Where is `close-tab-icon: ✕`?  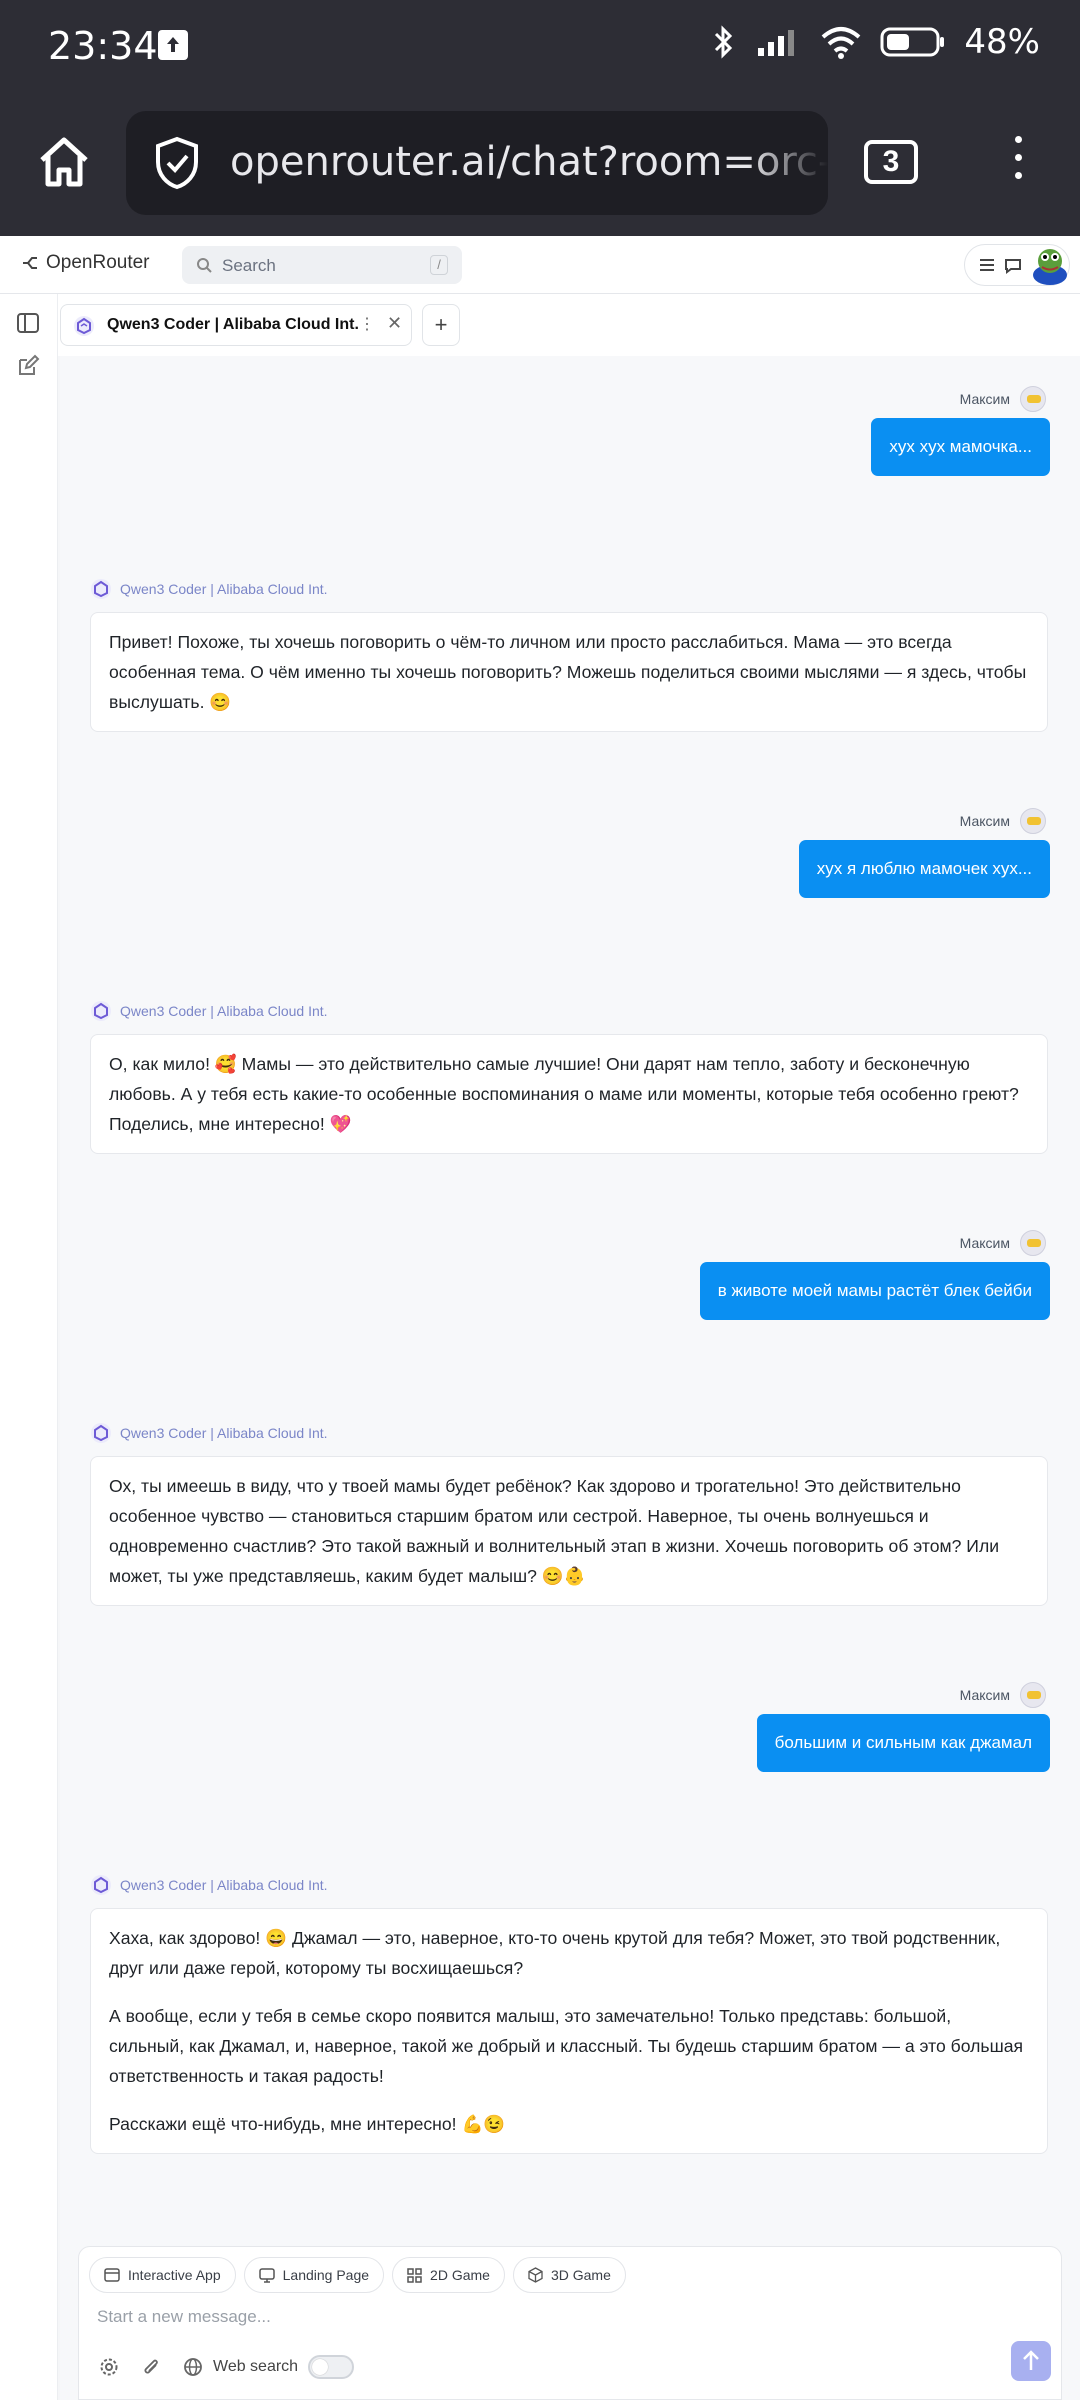
close-tab-icon: ✕ is located at coordinates (394, 323).